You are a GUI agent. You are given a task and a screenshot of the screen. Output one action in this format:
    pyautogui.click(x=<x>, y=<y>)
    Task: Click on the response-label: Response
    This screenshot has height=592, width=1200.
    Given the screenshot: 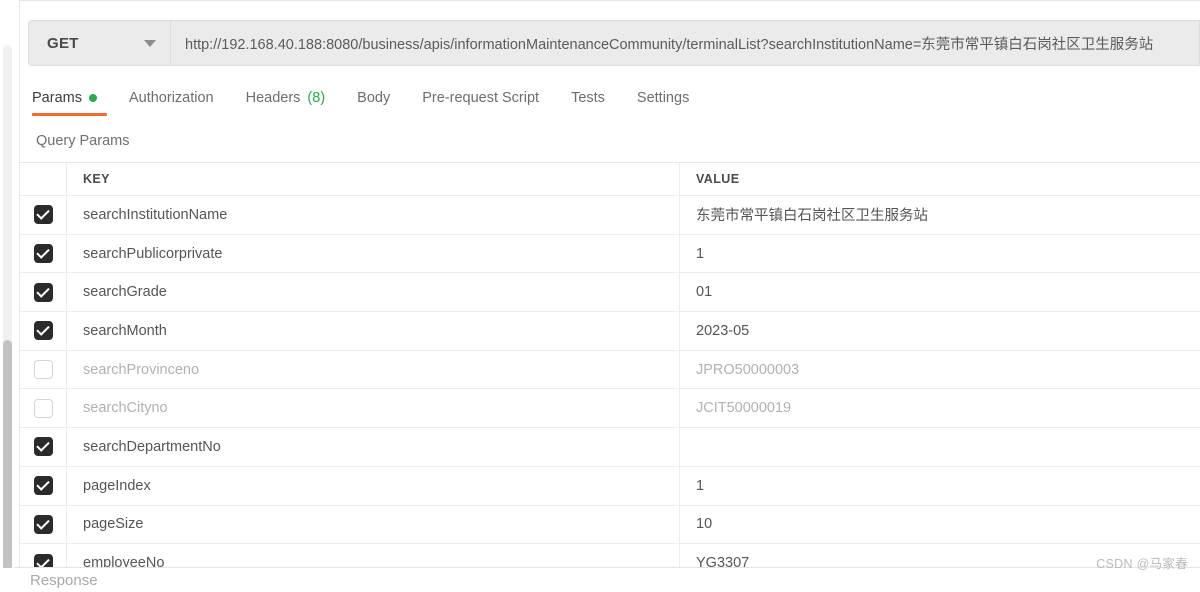 What is the action you would take?
    pyautogui.click(x=64, y=580)
    